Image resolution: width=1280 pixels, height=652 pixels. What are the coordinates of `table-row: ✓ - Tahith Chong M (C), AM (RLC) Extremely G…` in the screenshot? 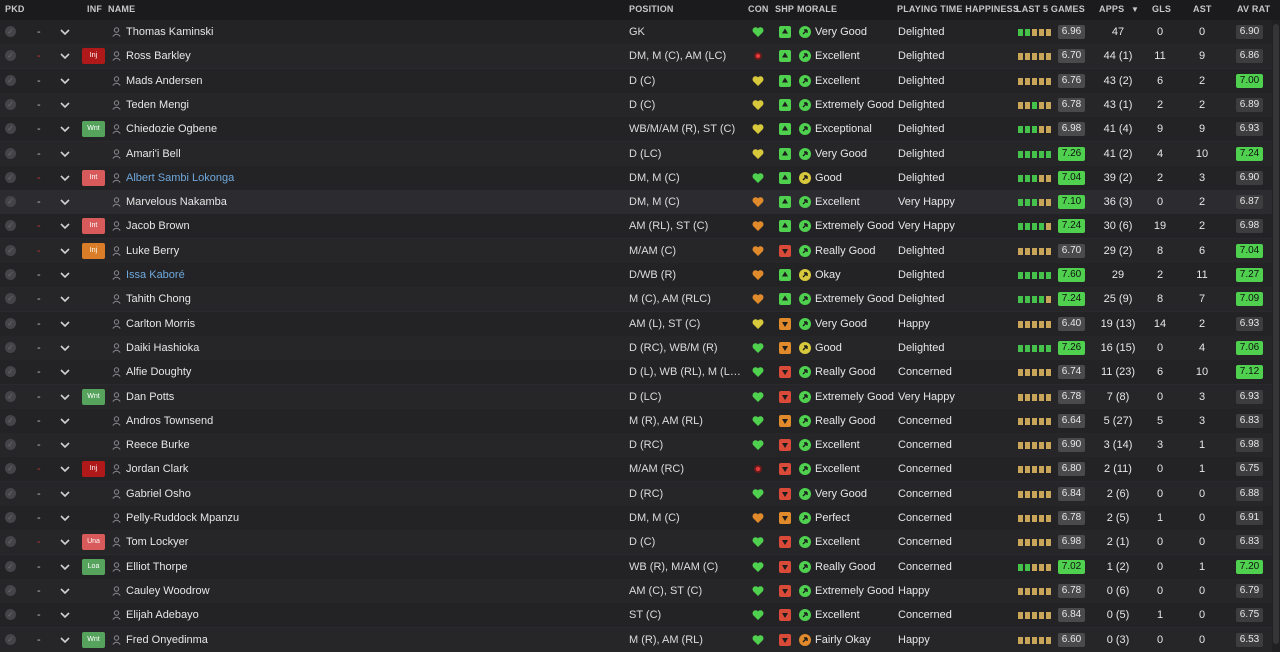 It's located at (636, 300).